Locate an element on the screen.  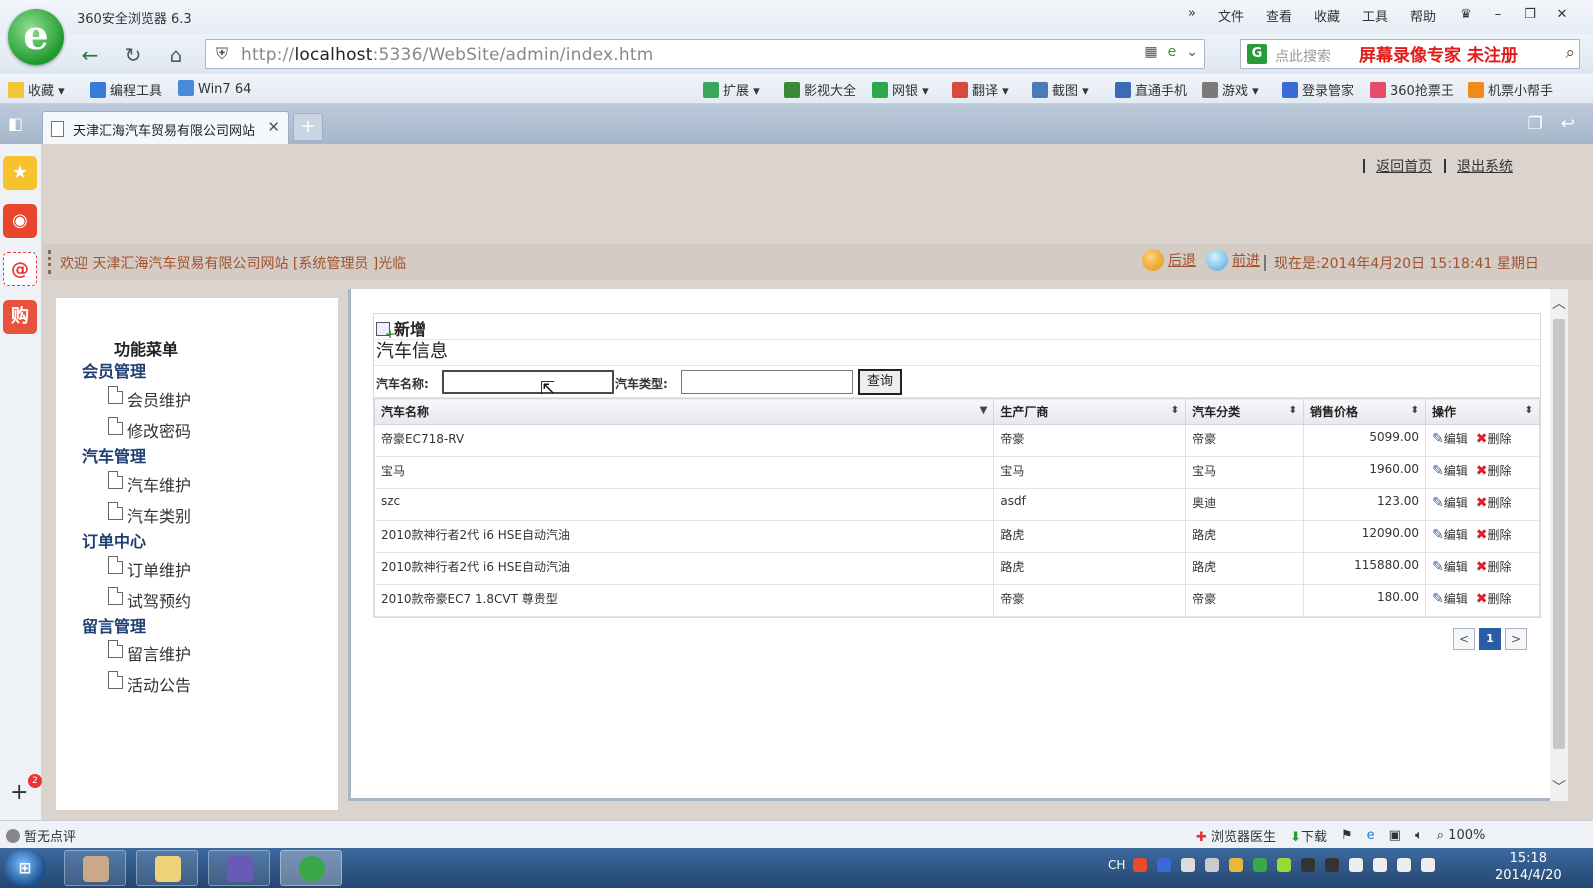
add-button: 新增 is located at coordinates (401, 328).